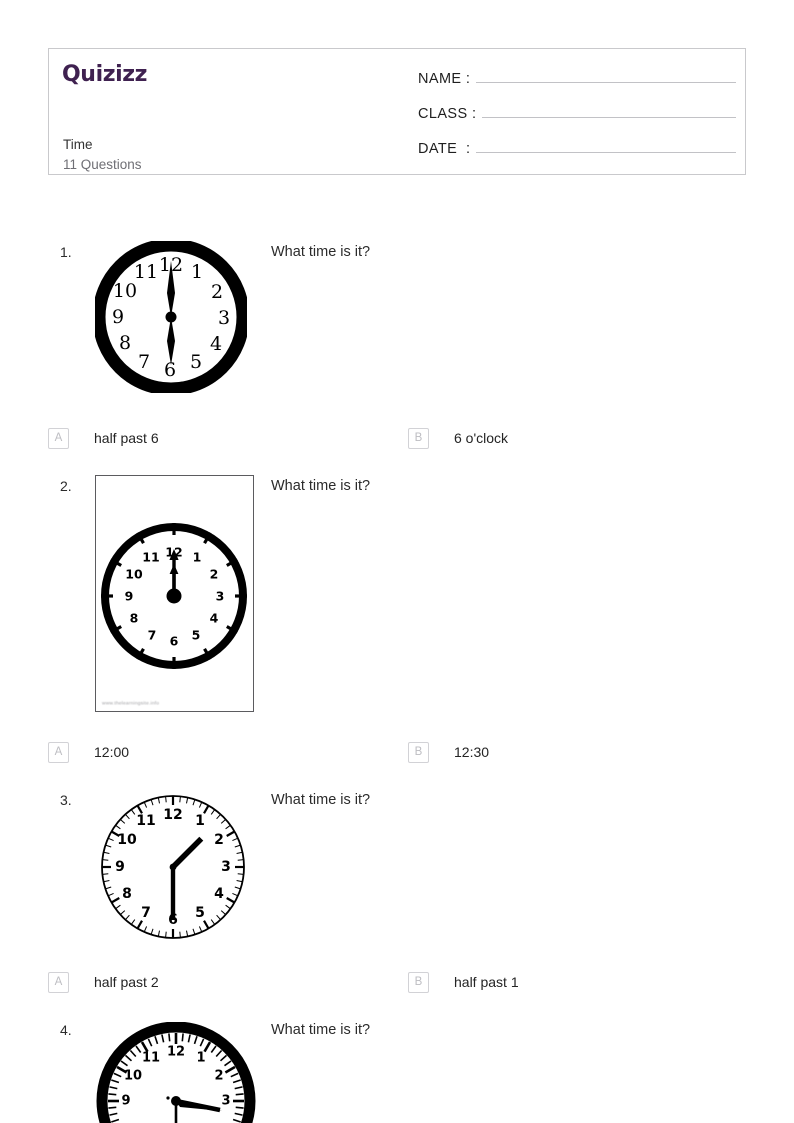 This screenshot has width=794, height=1123. What do you see at coordinates (78, 144) in the screenshot?
I see `quiz-title: Time` at bounding box center [78, 144].